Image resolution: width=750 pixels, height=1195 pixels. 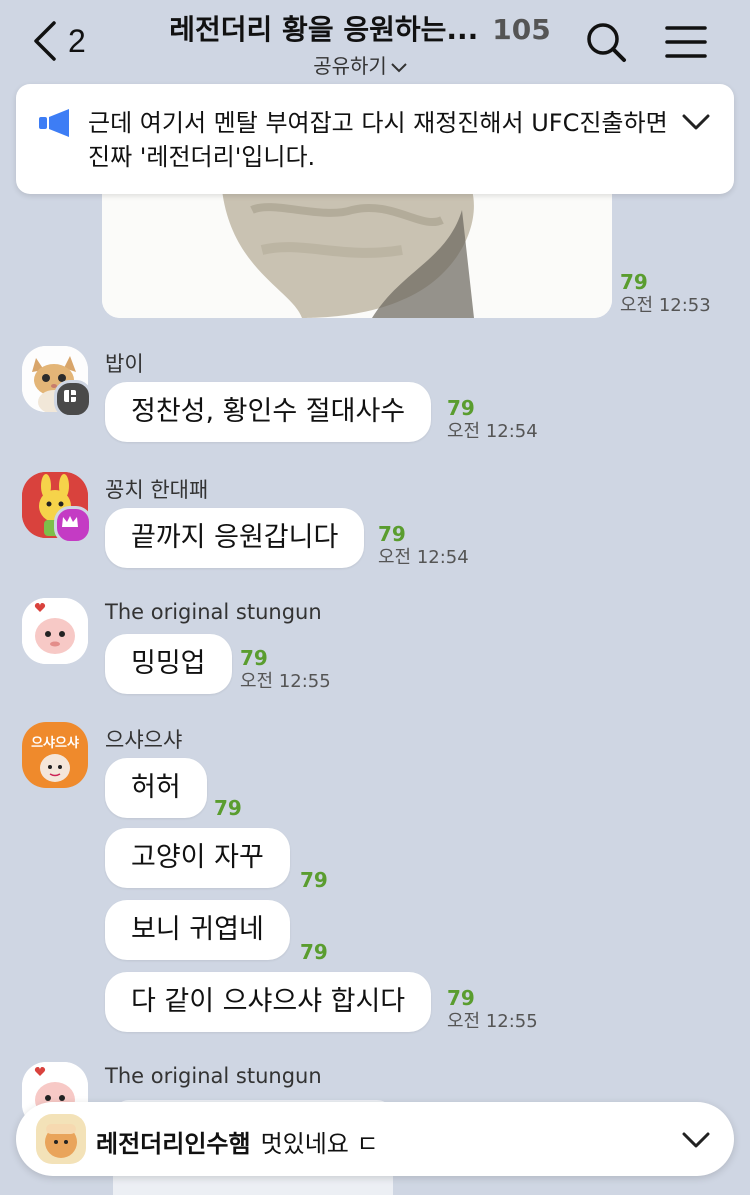 What do you see at coordinates (268, 1002) in the screenshot?
I see `message-bubble: 다 같이 으샤으샤 합시다` at bounding box center [268, 1002].